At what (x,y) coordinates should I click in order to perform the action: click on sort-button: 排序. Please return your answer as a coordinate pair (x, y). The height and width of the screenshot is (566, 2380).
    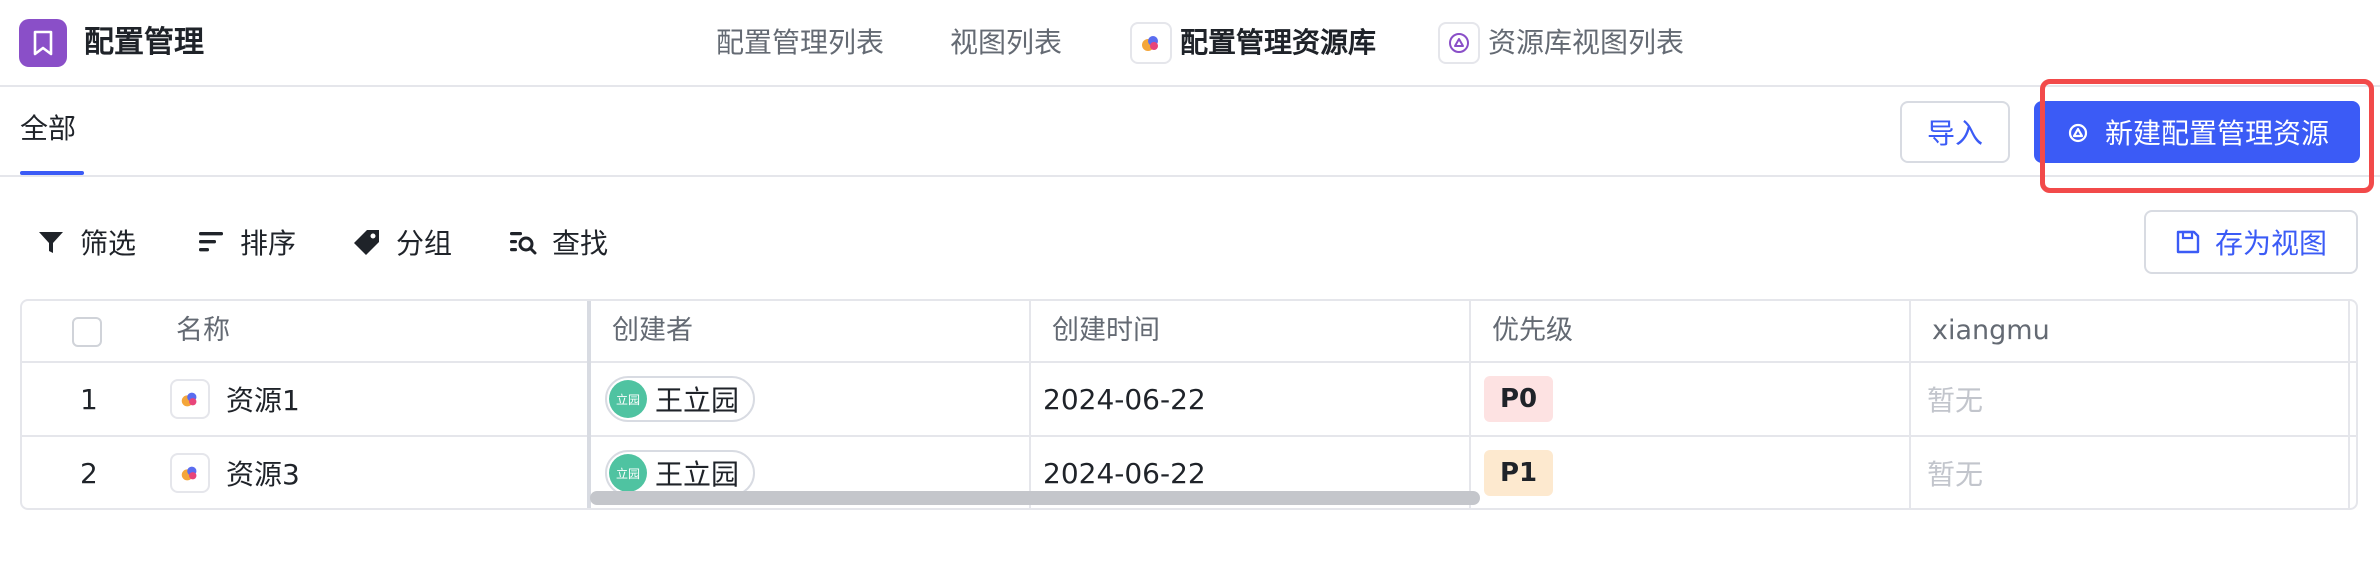
    Looking at the image, I should click on (246, 242).